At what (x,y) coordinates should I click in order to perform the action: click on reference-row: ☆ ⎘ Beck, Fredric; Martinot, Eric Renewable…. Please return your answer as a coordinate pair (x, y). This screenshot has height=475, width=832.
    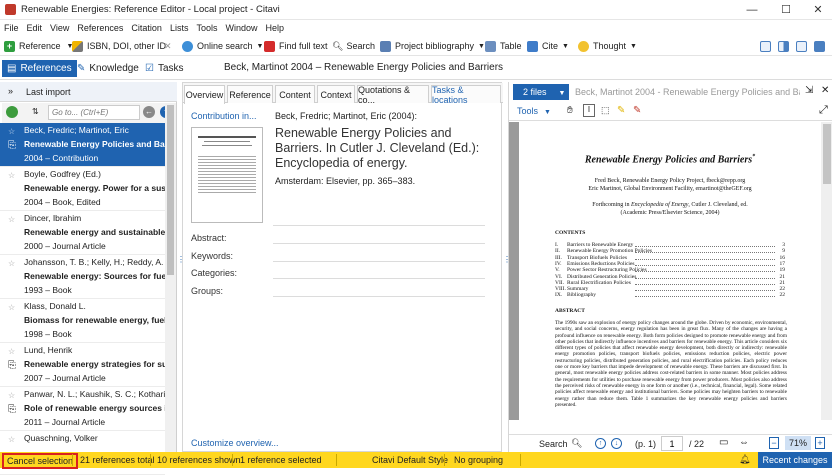
    Looking at the image, I should click on (82, 145).